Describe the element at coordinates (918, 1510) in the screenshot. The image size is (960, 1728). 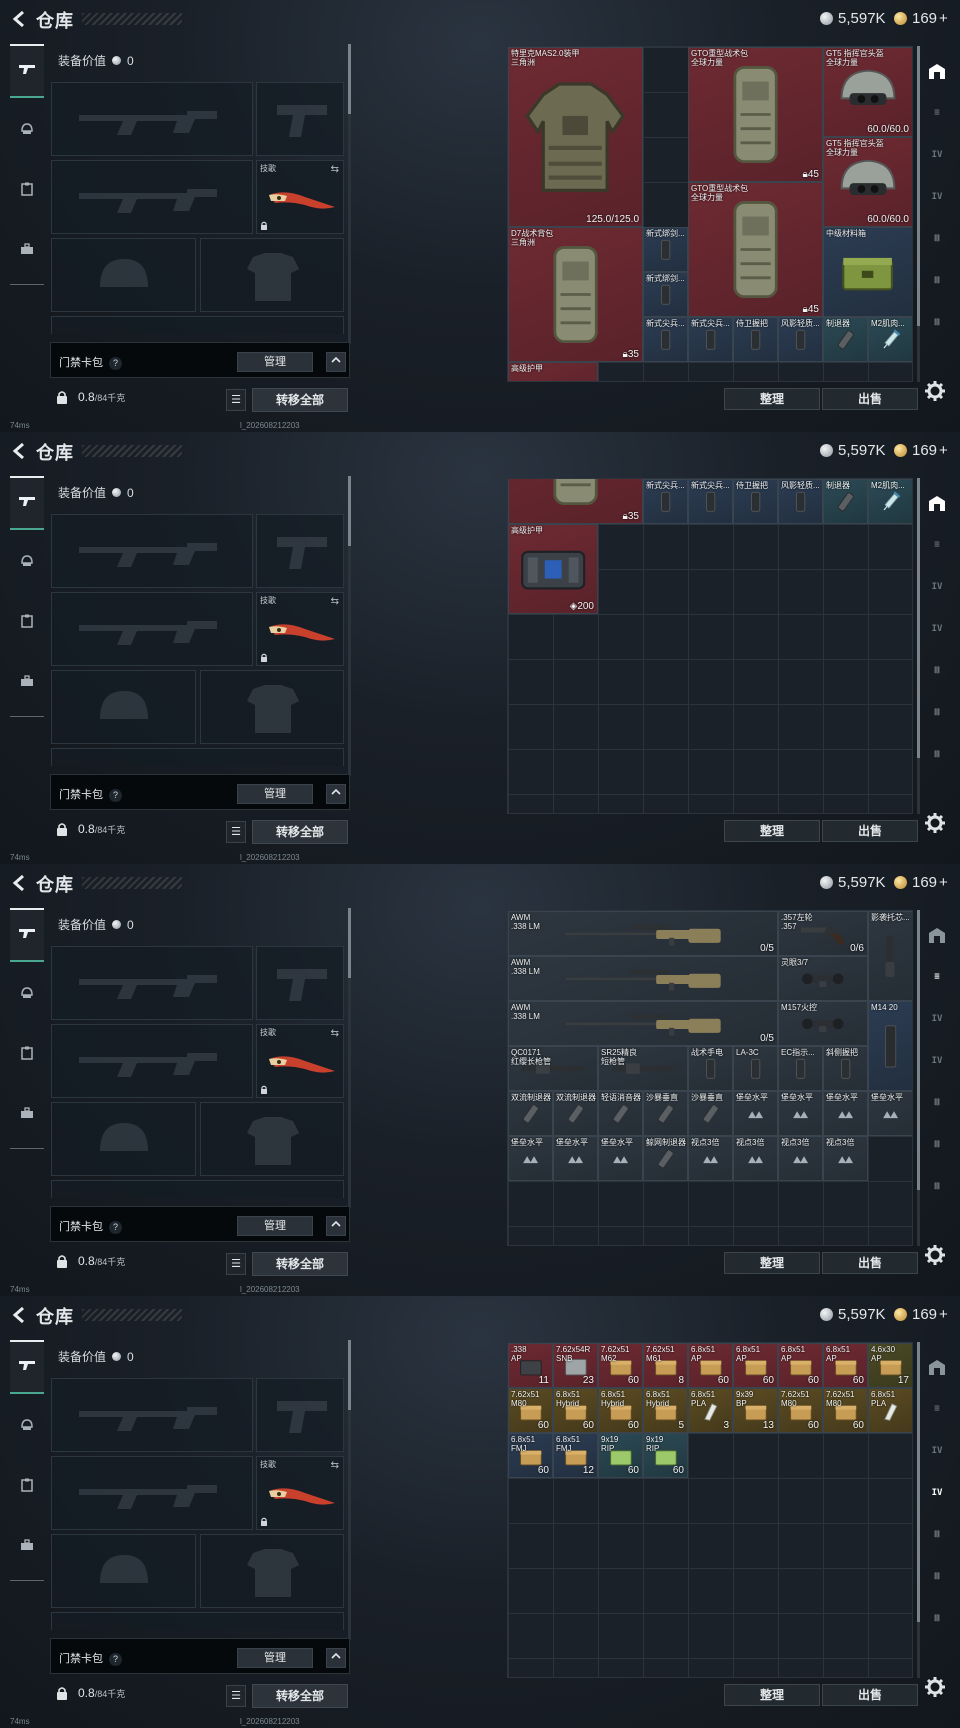
I see `storage-scrollbar` at that location.